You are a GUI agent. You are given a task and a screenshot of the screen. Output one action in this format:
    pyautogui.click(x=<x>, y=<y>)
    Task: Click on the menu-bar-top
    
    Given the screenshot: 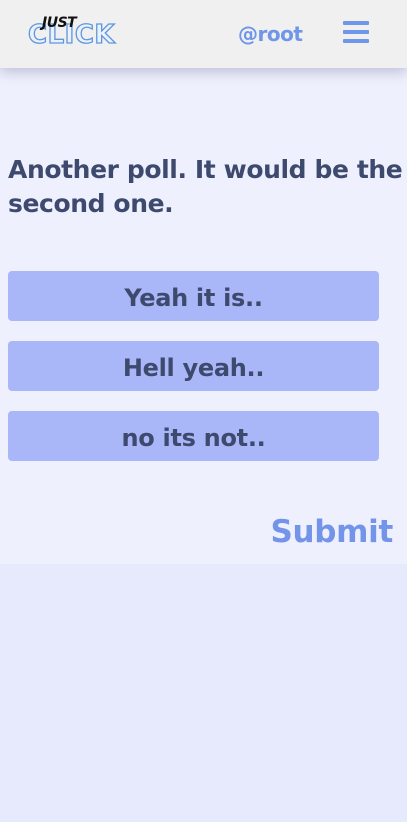 What is the action you would take?
    pyautogui.click(x=356, y=23)
    